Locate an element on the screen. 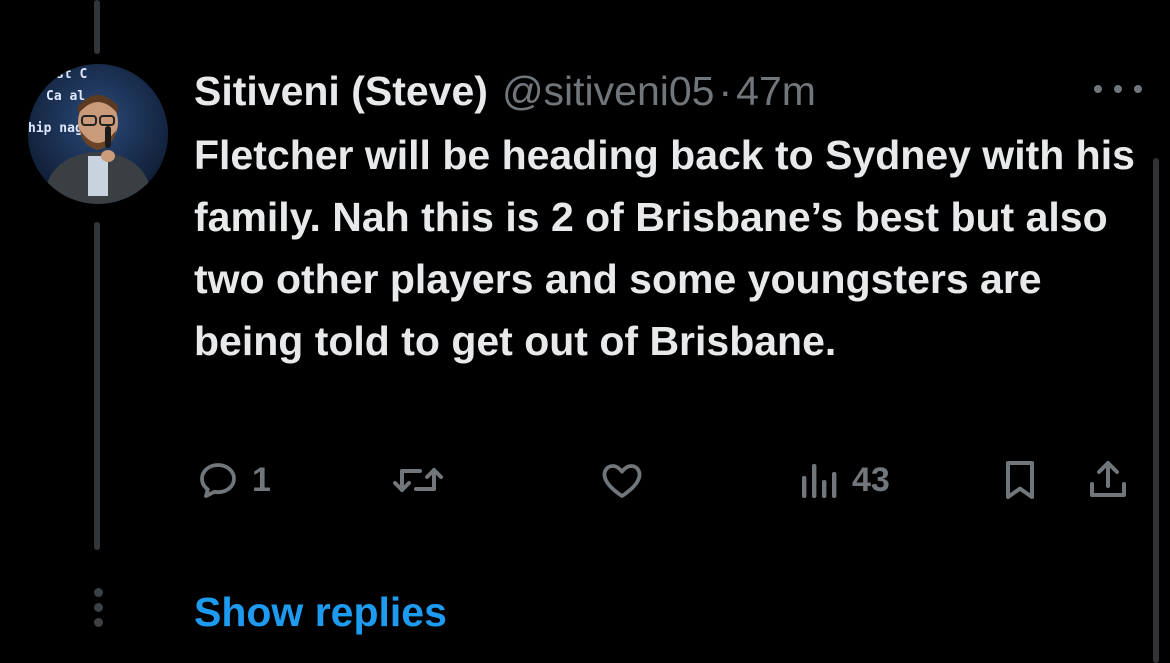 The height and width of the screenshot is (663, 1170). retweet-icon is located at coordinates (418, 480).